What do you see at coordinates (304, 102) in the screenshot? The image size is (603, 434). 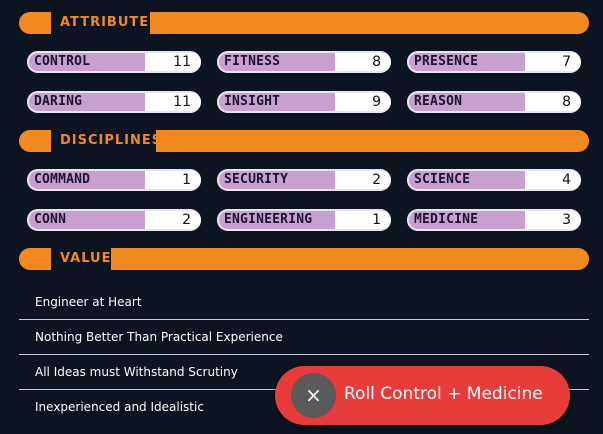 I see `stat-insight: INSIGHT 9` at bounding box center [304, 102].